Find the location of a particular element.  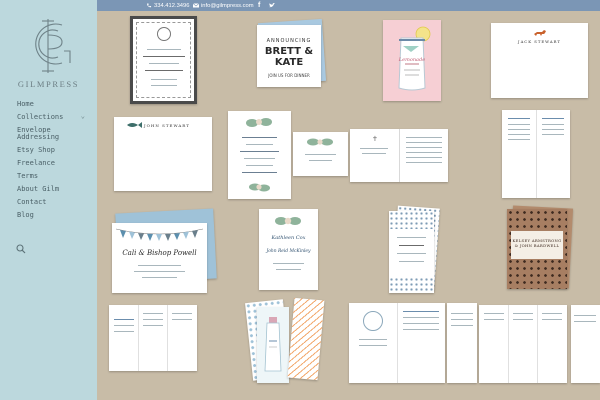

twitter-link is located at coordinates (273, 5).